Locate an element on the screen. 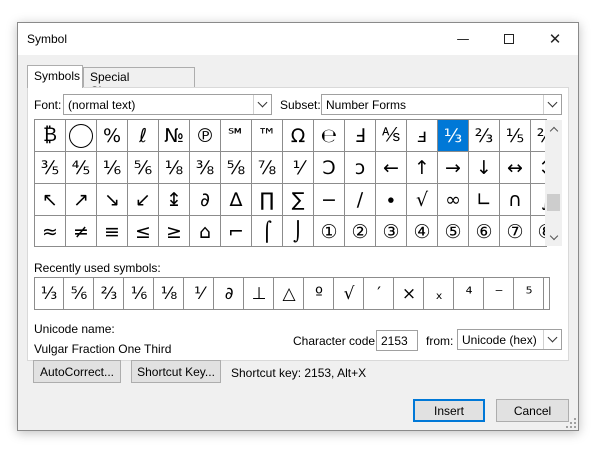 Image resolution: width=601 pixels, height=459 pixels. symbol-cell: ⅛ is located at coordinates (174, 168).